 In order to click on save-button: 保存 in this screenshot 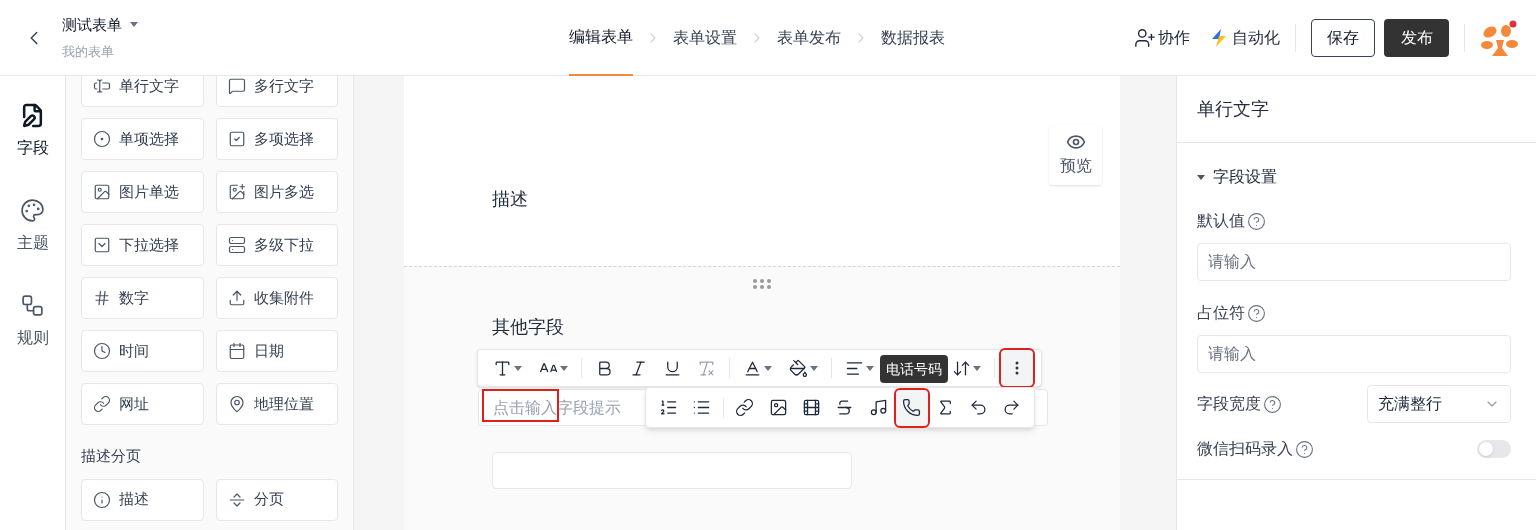, I will do `click(1343, 37)`.